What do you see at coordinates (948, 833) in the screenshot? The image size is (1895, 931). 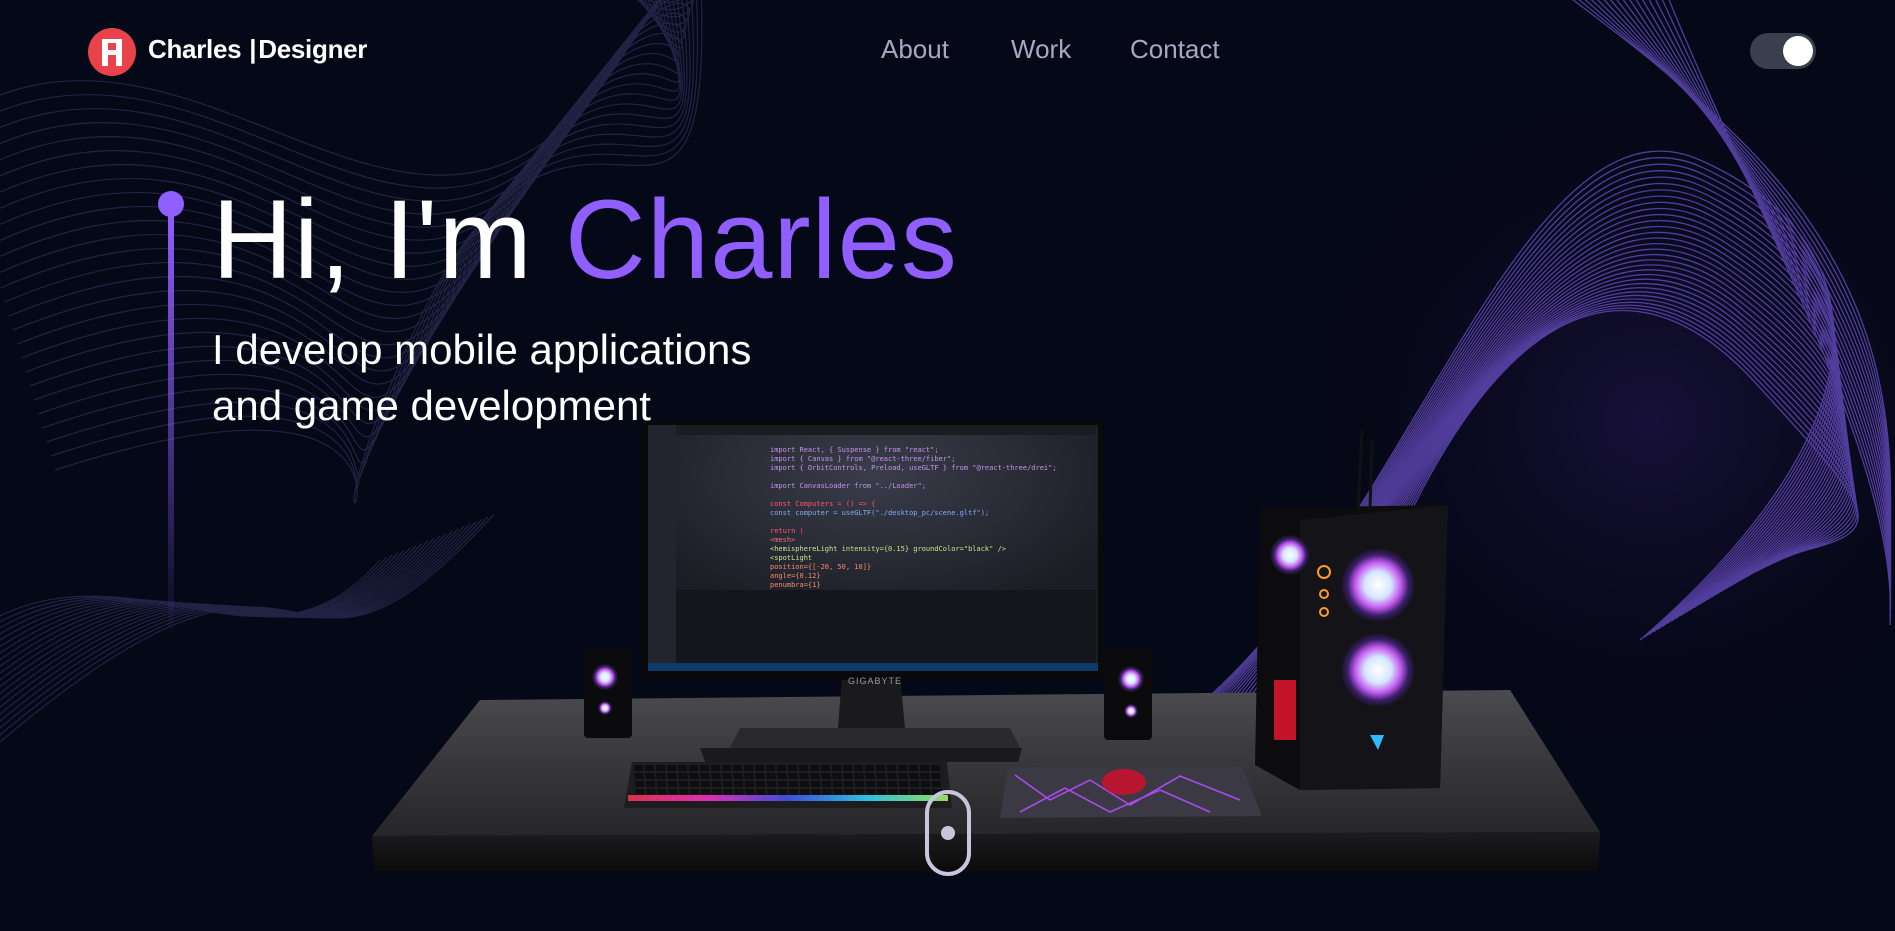 I see `mouse-scroll-icon` at bounding box center [948, 833].